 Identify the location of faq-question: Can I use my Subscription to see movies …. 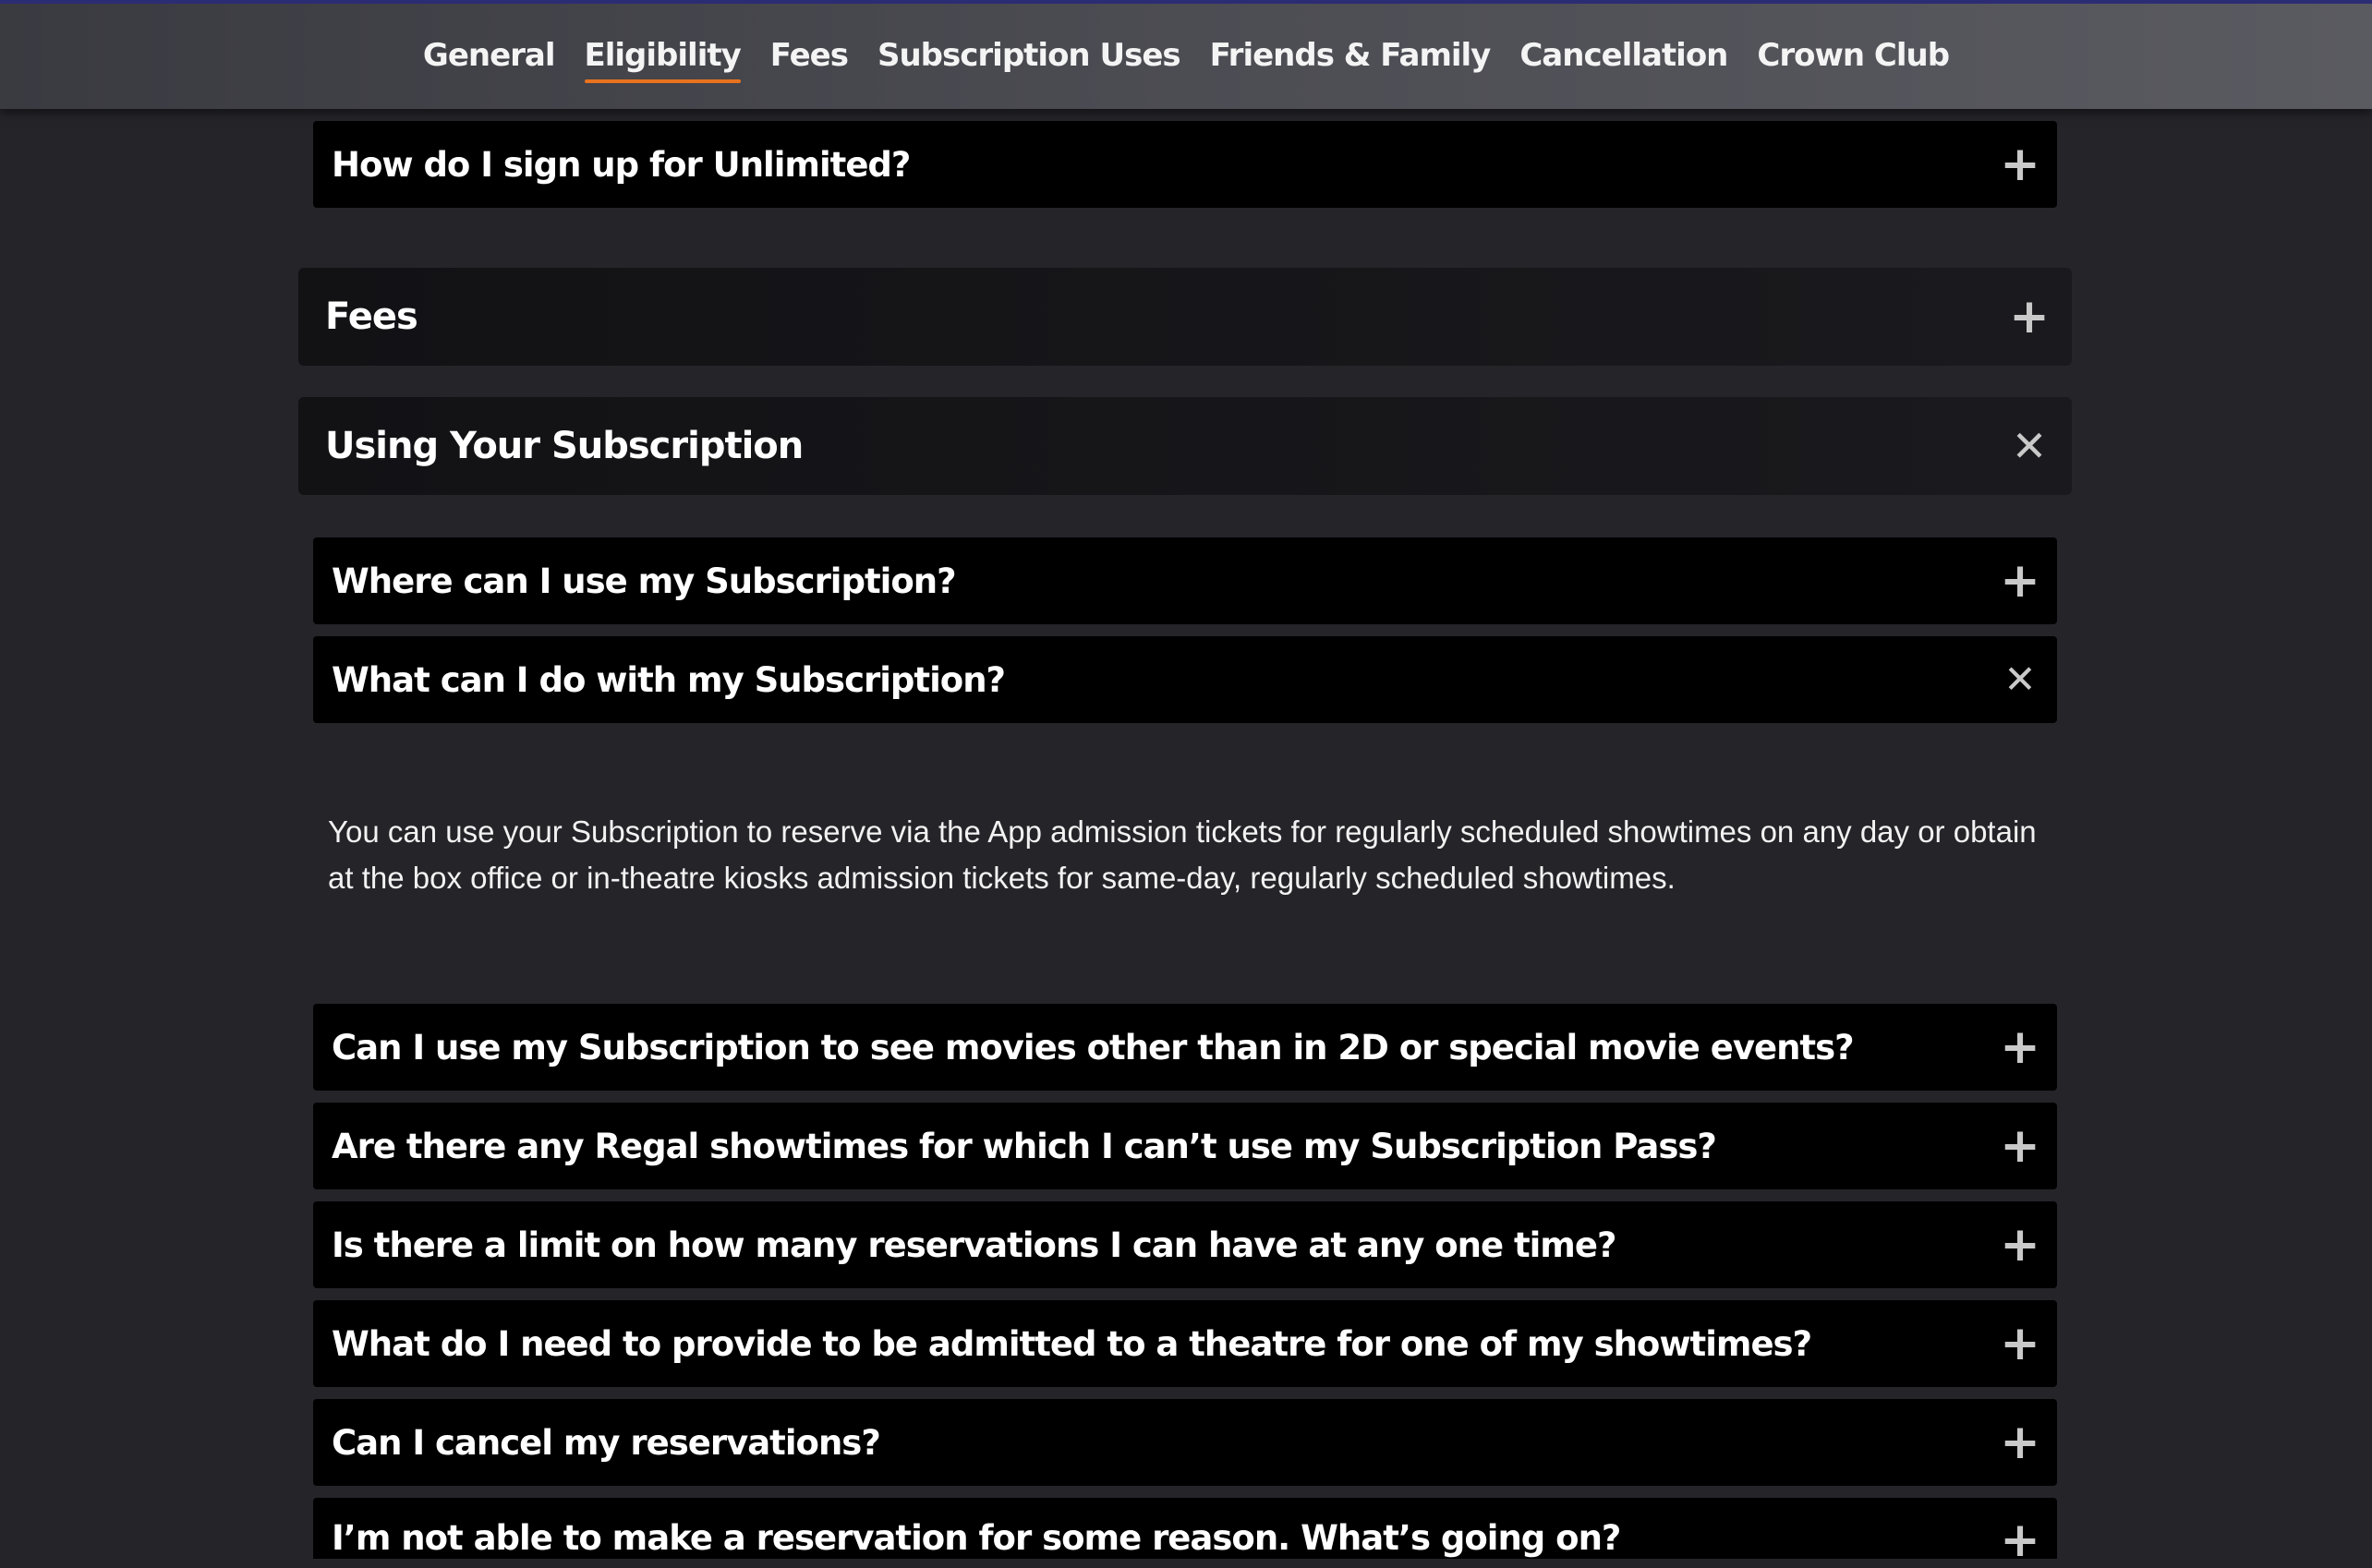
(1185, 1047).